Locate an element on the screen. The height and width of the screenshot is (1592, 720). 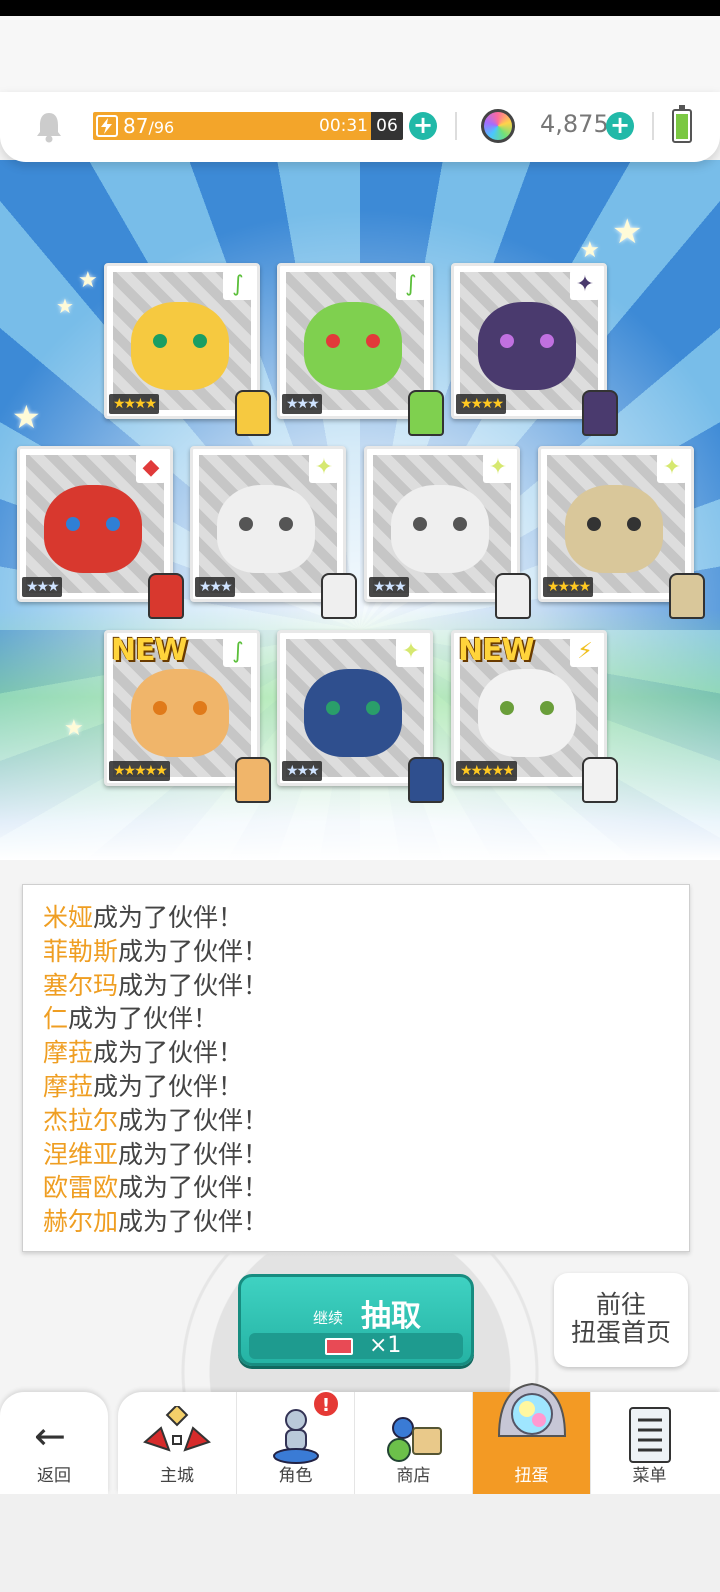
log-character-name: 杰拉尔 is located at coordinates (81, 1120).